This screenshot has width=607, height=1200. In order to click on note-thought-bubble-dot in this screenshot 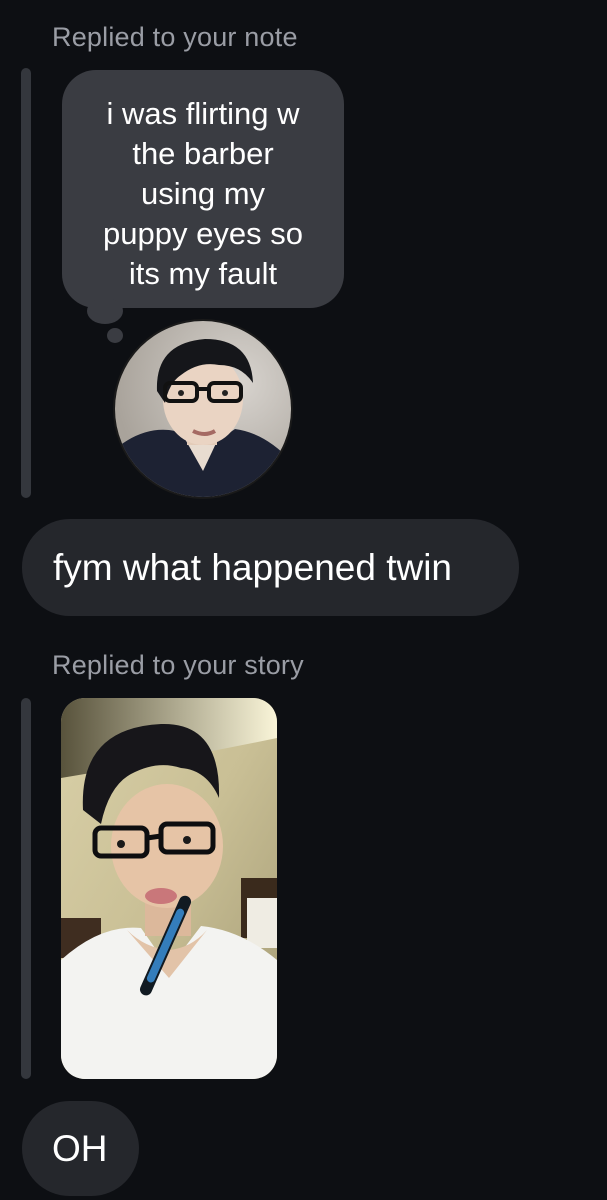, I will do `click(115, 335)`.